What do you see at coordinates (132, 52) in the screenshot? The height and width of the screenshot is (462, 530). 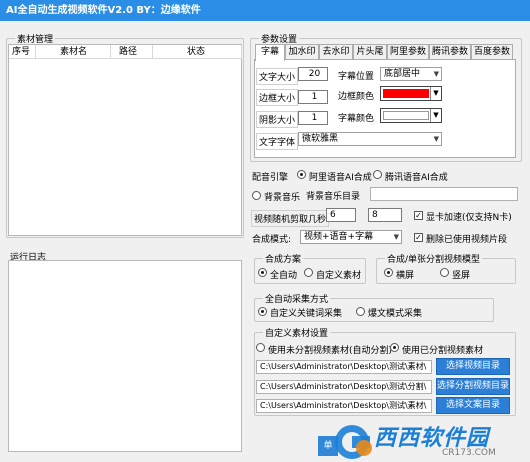 I see `column-header-path: 路径` at bounding box center [132, 52].